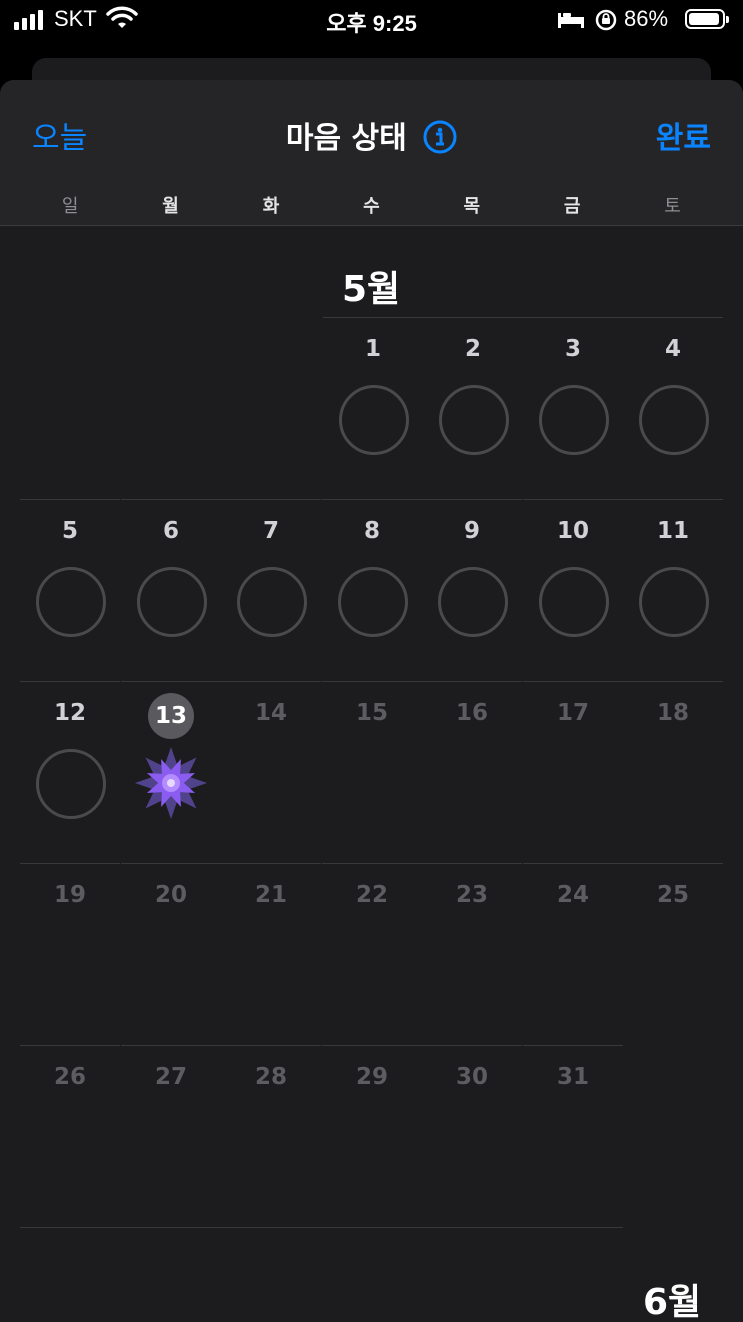 The height and width of the screenshot is (1322, 743). Describe the element at coordinates (673, 954) in the screenshot. I see `day-cell: 25` at that location.